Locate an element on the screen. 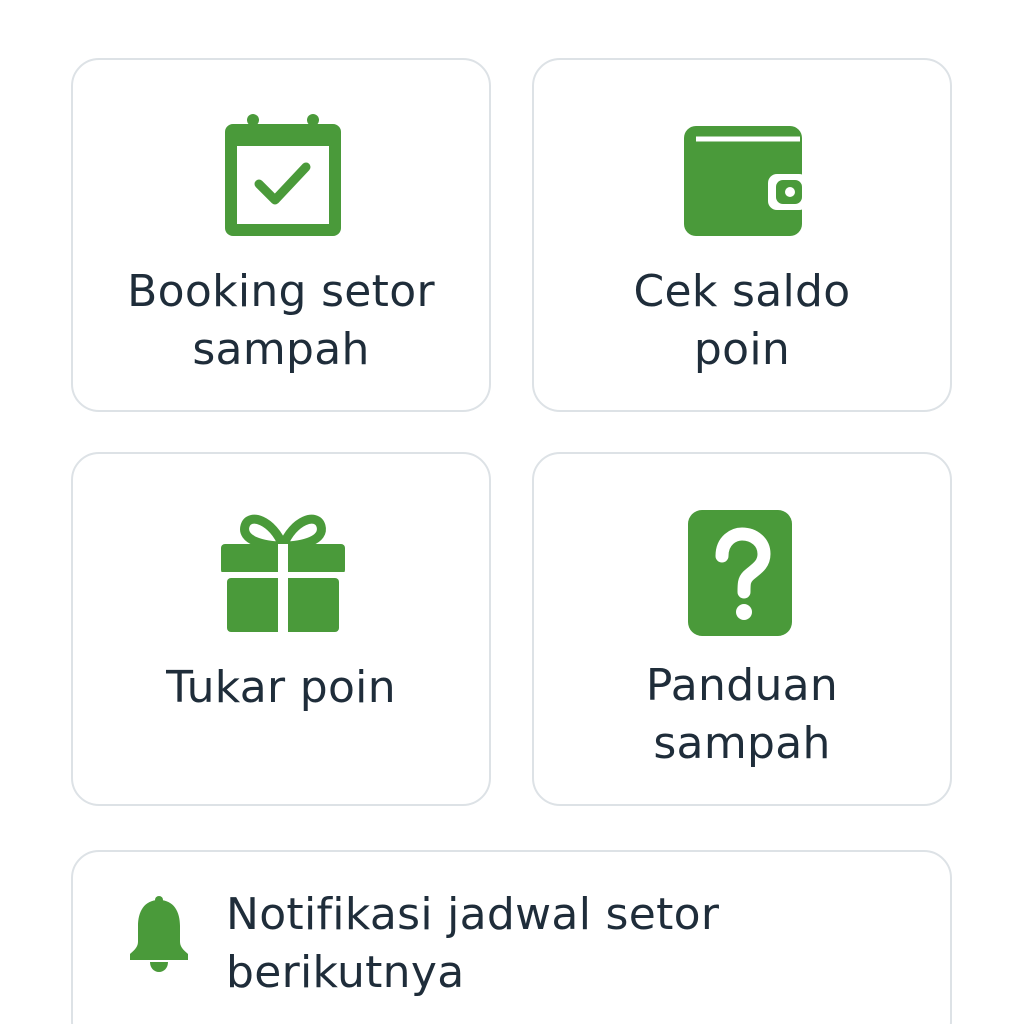  notifikasi-label-line1: Notifikasi jadwal setor is located at coordinates (473, 914).